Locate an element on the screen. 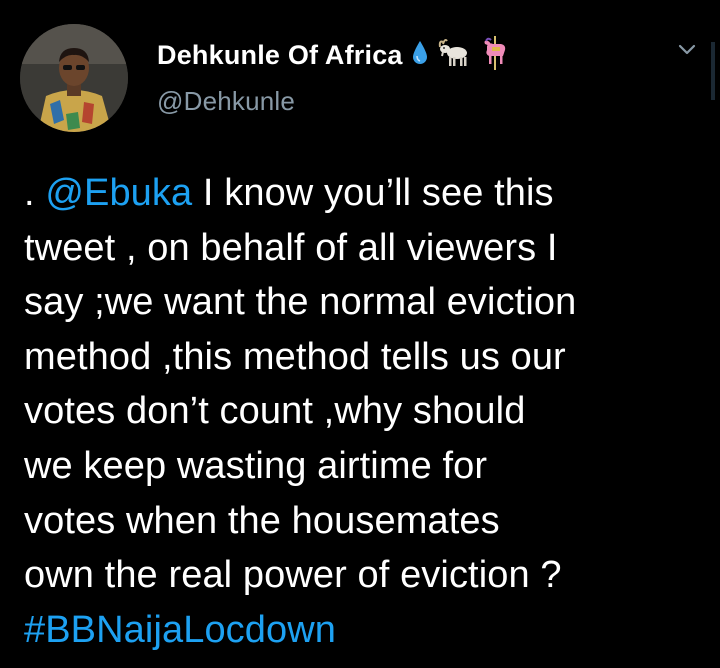 The image size is (720, 668). carousel-horse-emoji is located at coordinates (495, 55).